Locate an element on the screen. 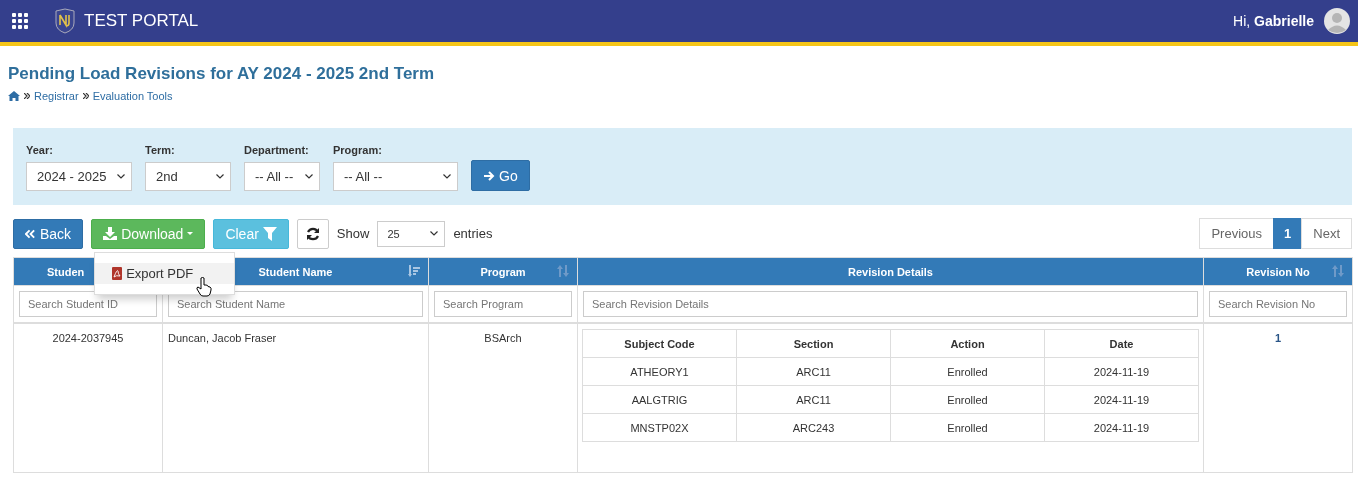 The image size is (1358, 478). pdf-file-icon is located at coordinates (117, 273).